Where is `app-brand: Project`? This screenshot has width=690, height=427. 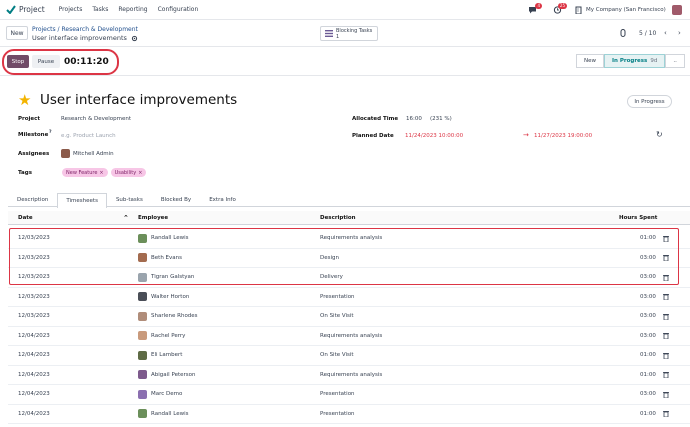
app-brand: Project is located at coordinates (25, 9).